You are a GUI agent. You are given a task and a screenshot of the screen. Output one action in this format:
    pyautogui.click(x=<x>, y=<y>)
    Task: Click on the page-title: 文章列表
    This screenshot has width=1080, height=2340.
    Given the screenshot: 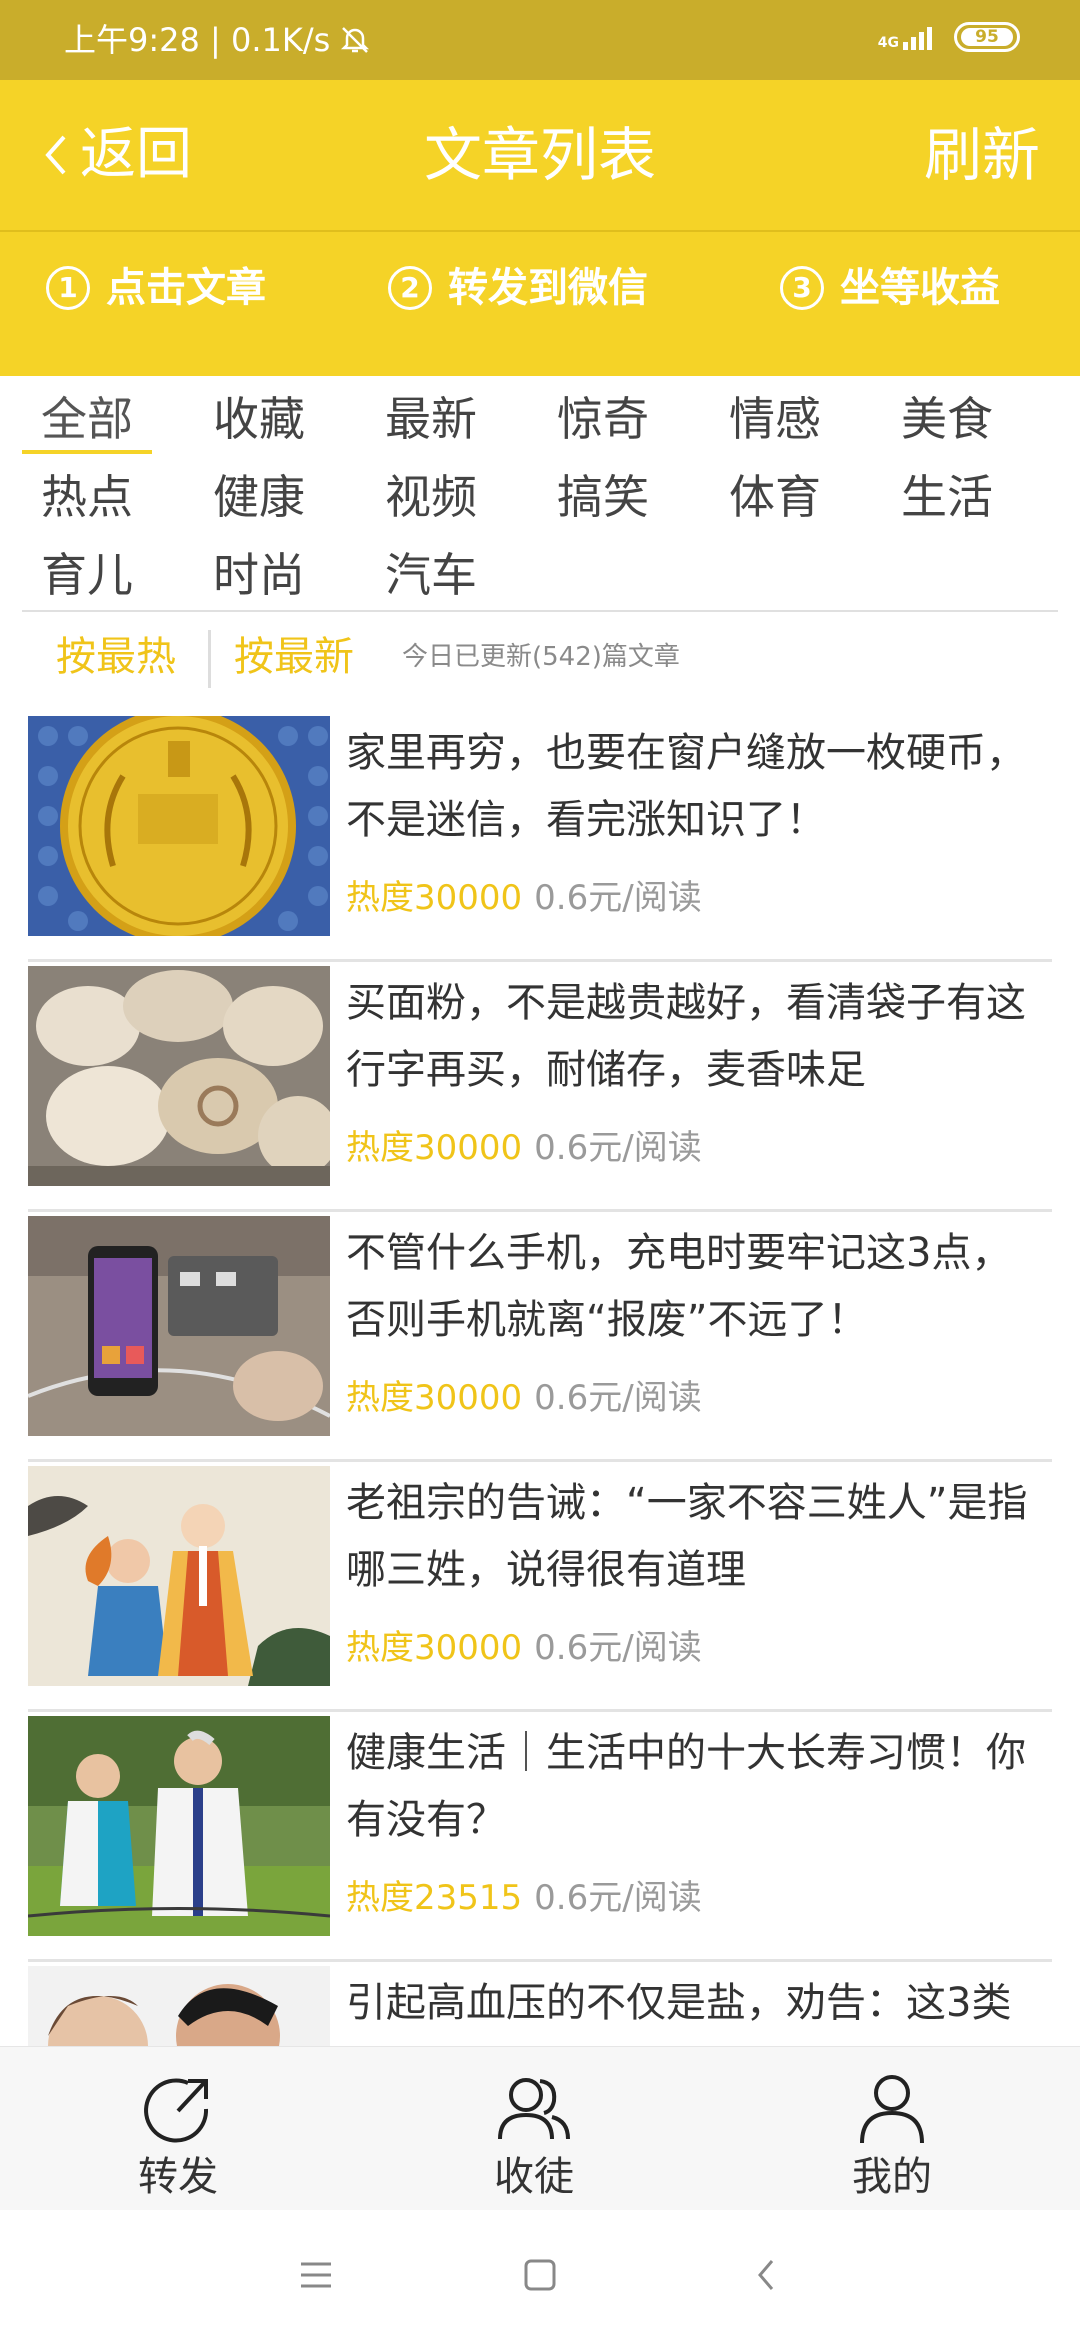 What is the action you would take?
    pyautogui.click(x=539, y=155)
    